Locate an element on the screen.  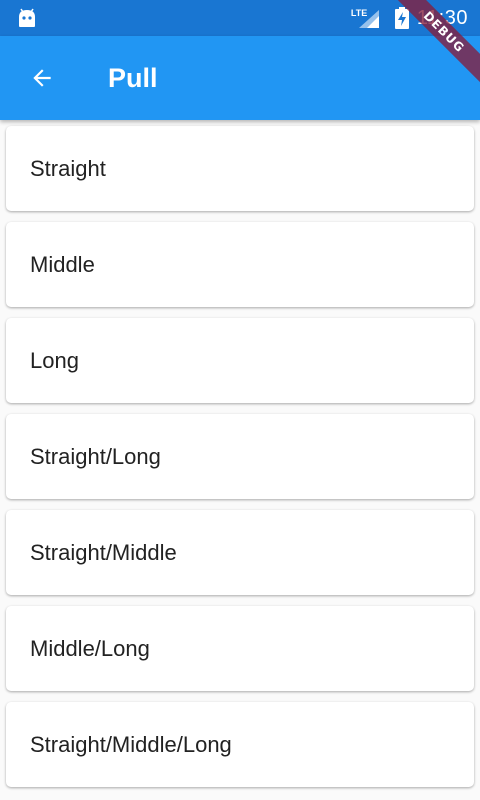
status-bar: LTE 11:30 is located at coordinates (240, 18).